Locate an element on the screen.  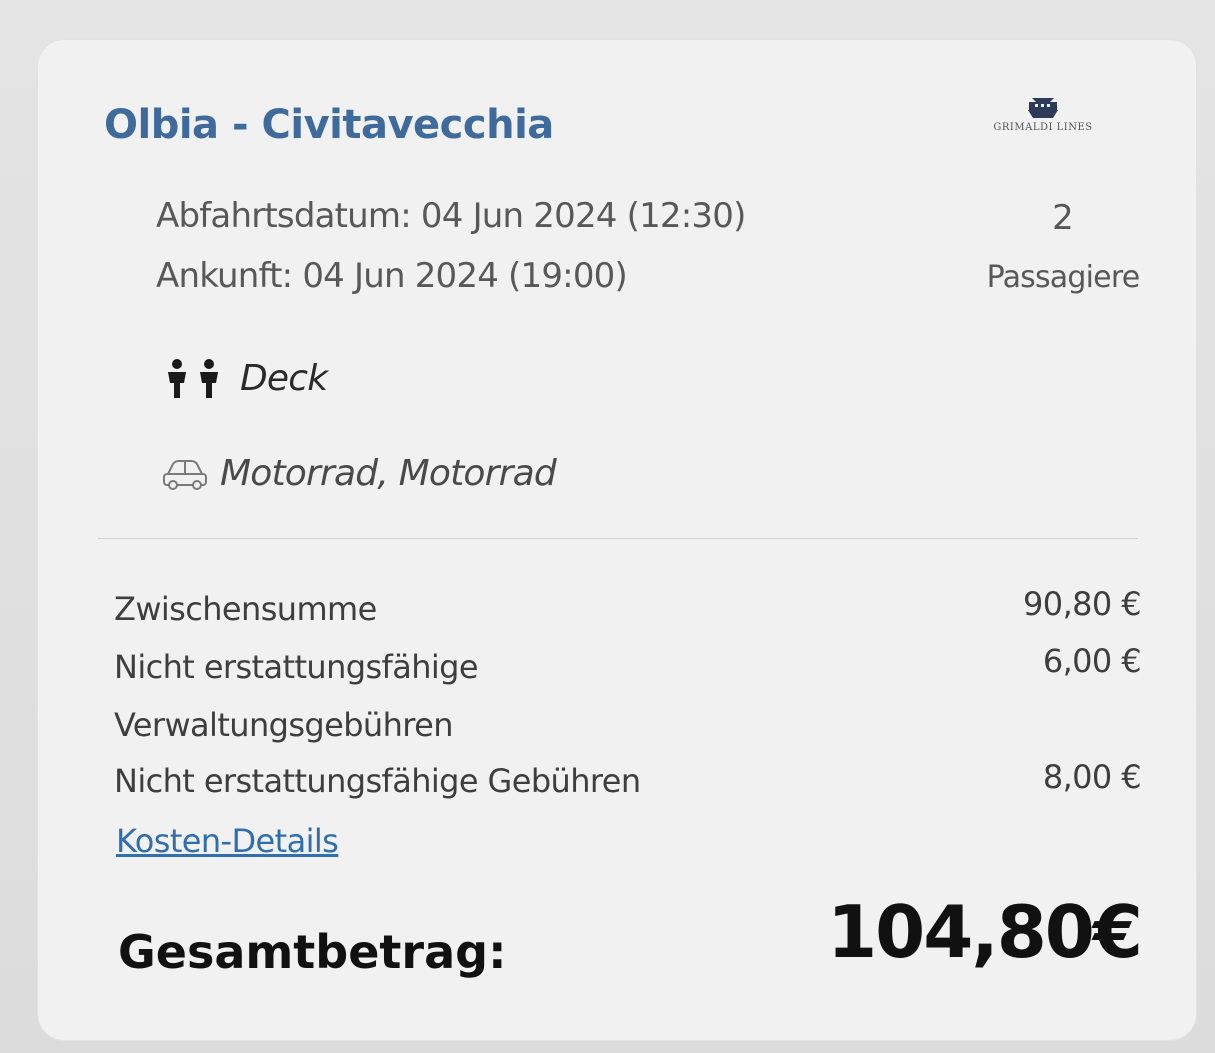
accommodation-label: Deck is located at coordinates (284, 378).